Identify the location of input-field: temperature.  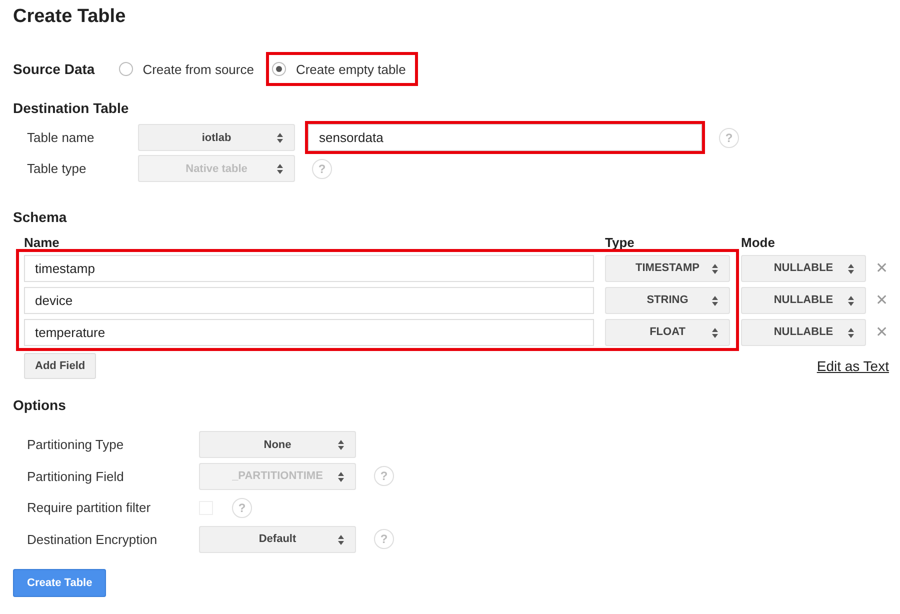
(309, 332).